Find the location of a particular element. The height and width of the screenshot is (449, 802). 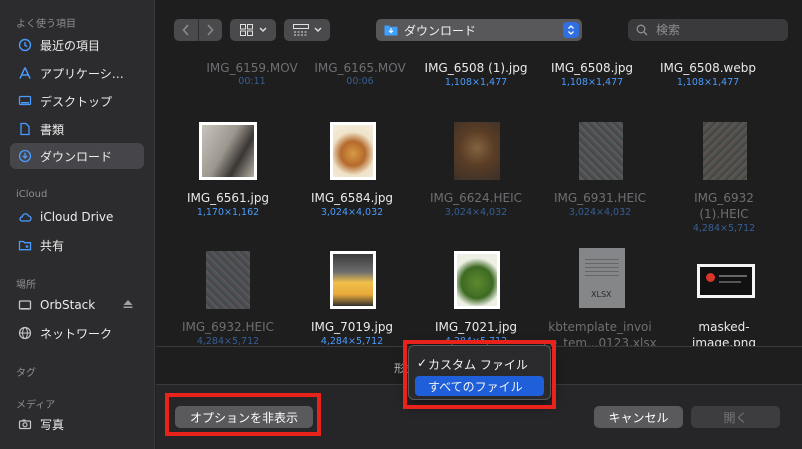

file-item: IMG_6508.jpg 1,108×1,477 is located at coordinates (592, 74).